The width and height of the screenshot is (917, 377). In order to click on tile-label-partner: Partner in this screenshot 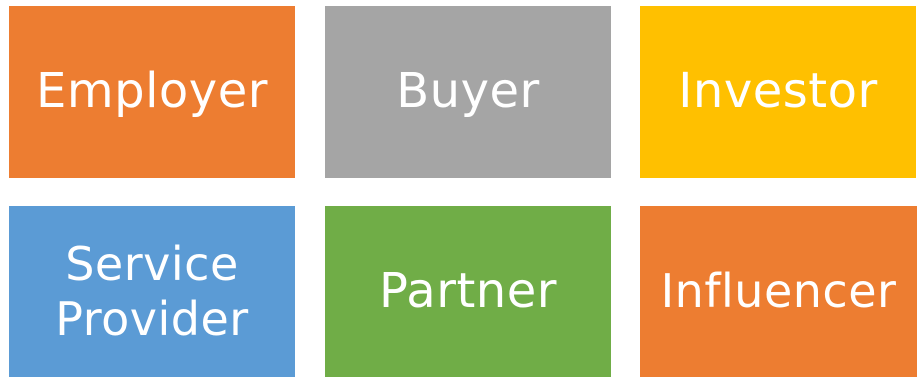, I will do `click(468, 290)`.